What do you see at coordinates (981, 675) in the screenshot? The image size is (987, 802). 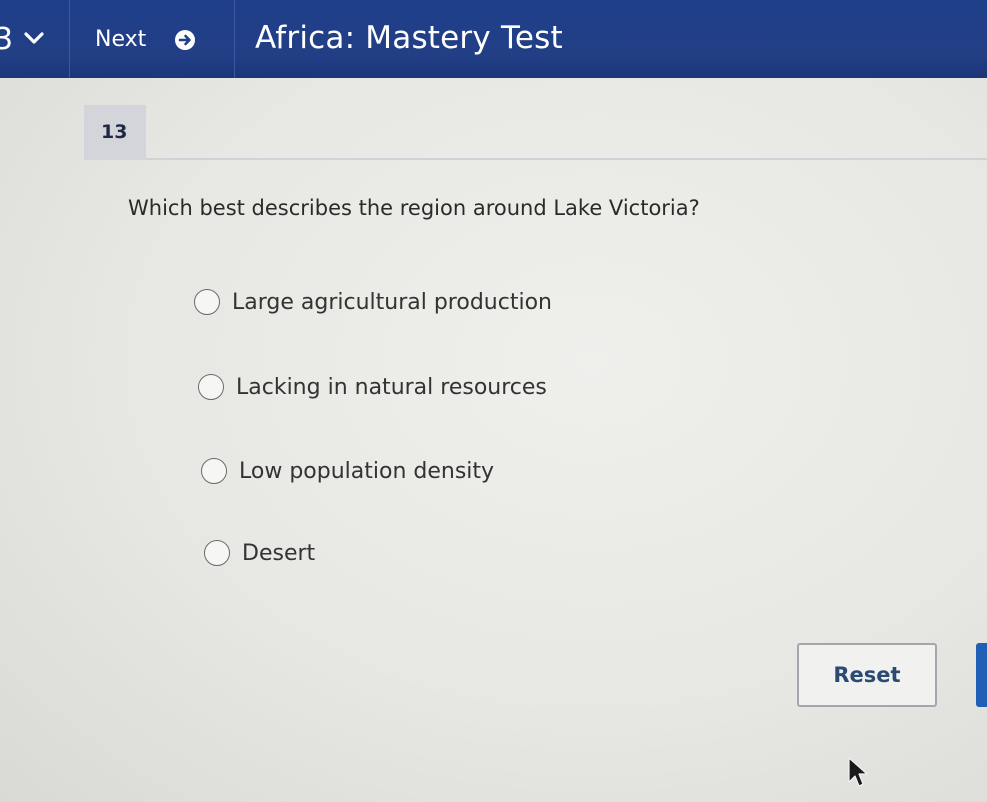 I see `submit-button-partial` at bounding box center [981, 675].